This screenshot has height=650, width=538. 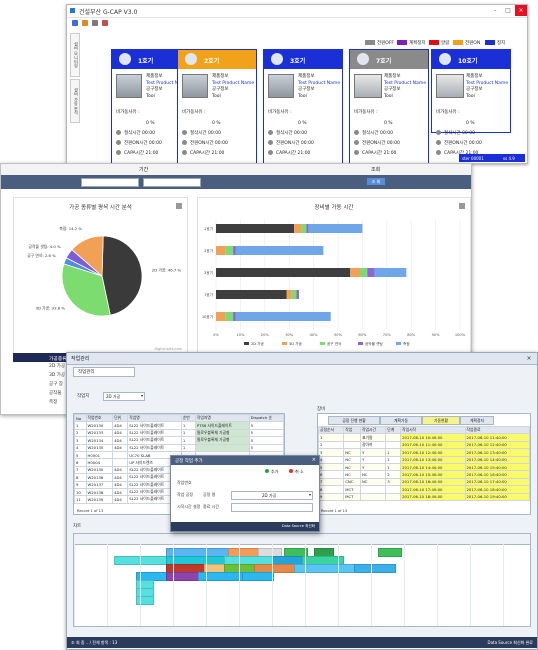 I want to click on home-icon, so click(x=75, y=23).